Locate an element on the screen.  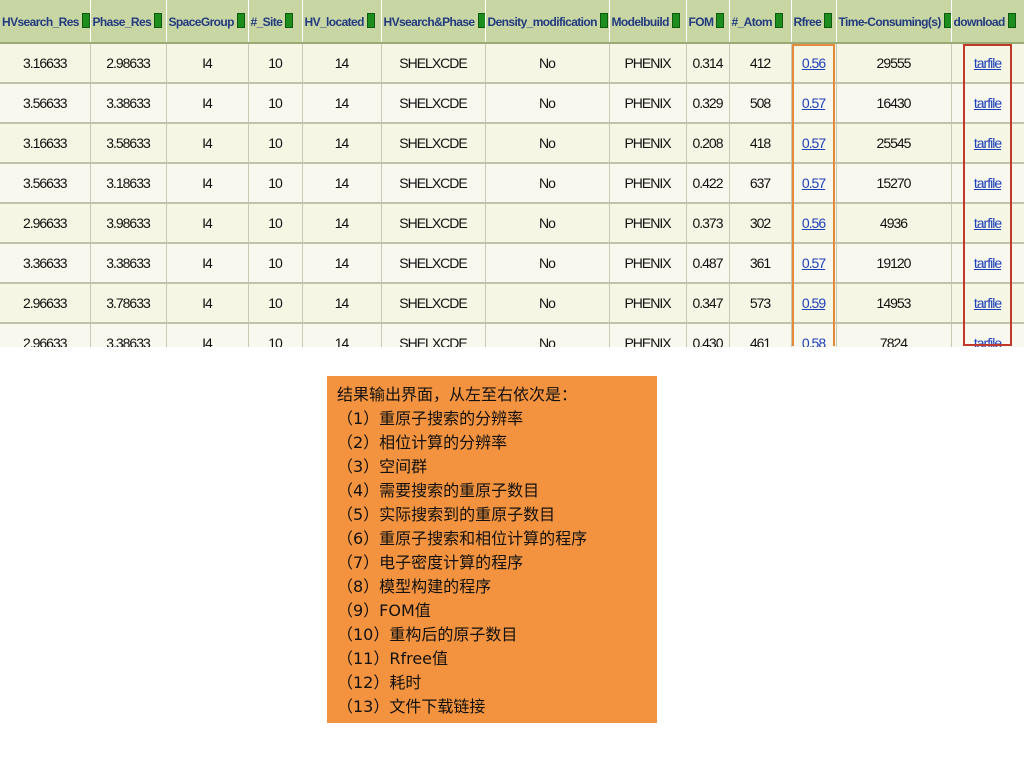
table-cell: 3.58633 is located at coordinates (128, 143).